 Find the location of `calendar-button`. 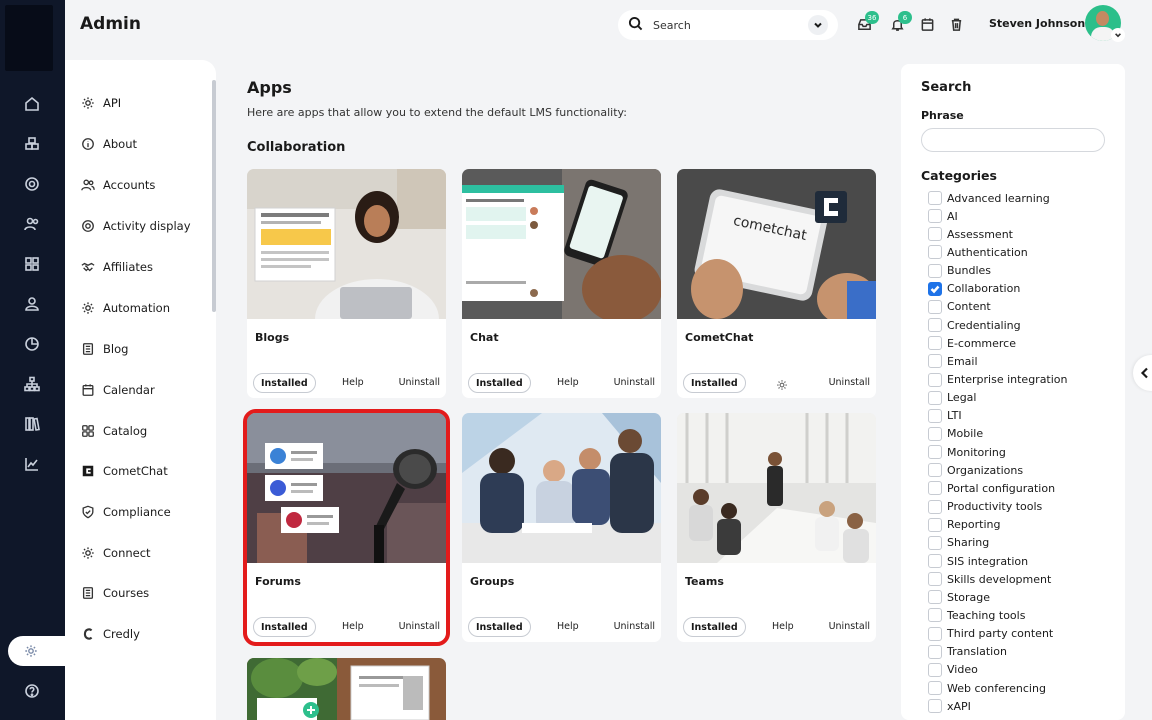

calendar-button is located at coordinates (928, 25).